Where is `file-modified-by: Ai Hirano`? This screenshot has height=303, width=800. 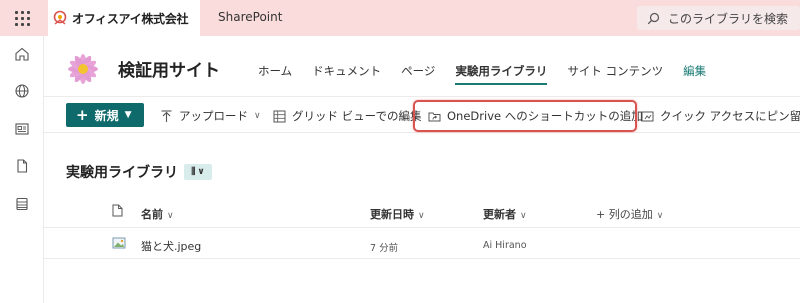
file-modified-by: Ai Hirano is located at coordinates (505, 245).